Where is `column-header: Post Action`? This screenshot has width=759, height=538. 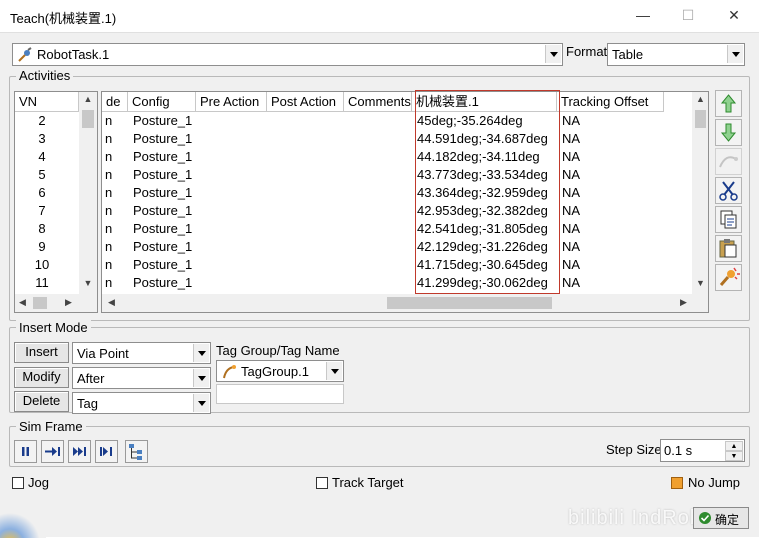 column-header: Post Action is located at coordinates (305, 102).